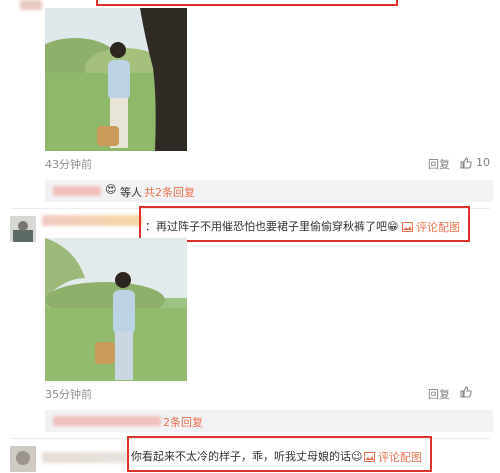  What do you see at coordinates (183, 422) in the screenshot?
I see `view-replies-link: 2条回复` at bounding box center [183, 422].